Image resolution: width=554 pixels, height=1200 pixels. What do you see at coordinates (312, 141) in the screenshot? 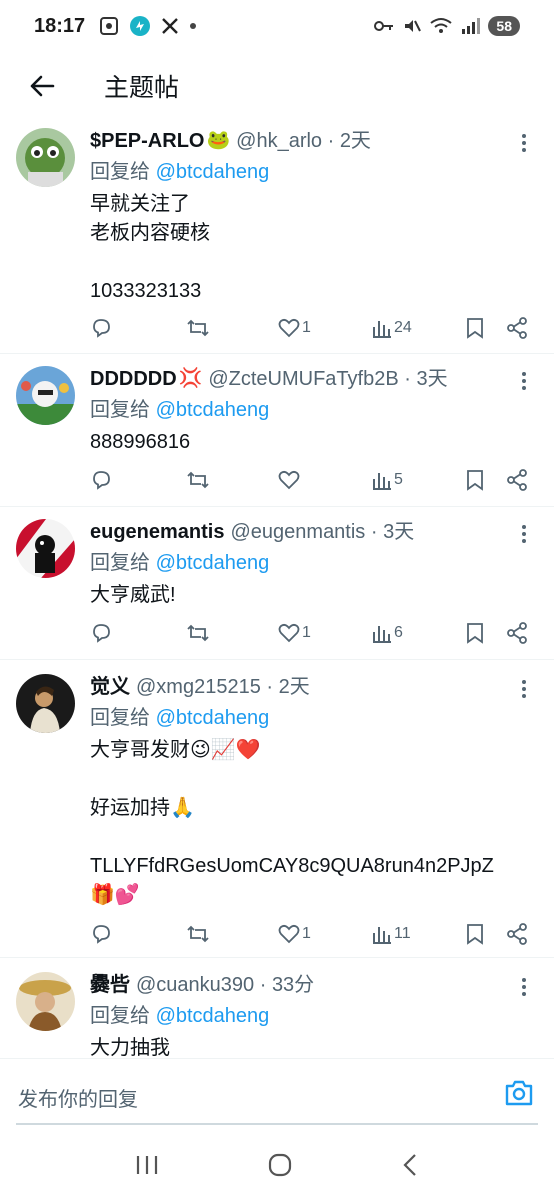
I see `tweet-header: $PEP-ARLO 🐸 @hk_arlo · 2天` at bounding box center [312, 141].